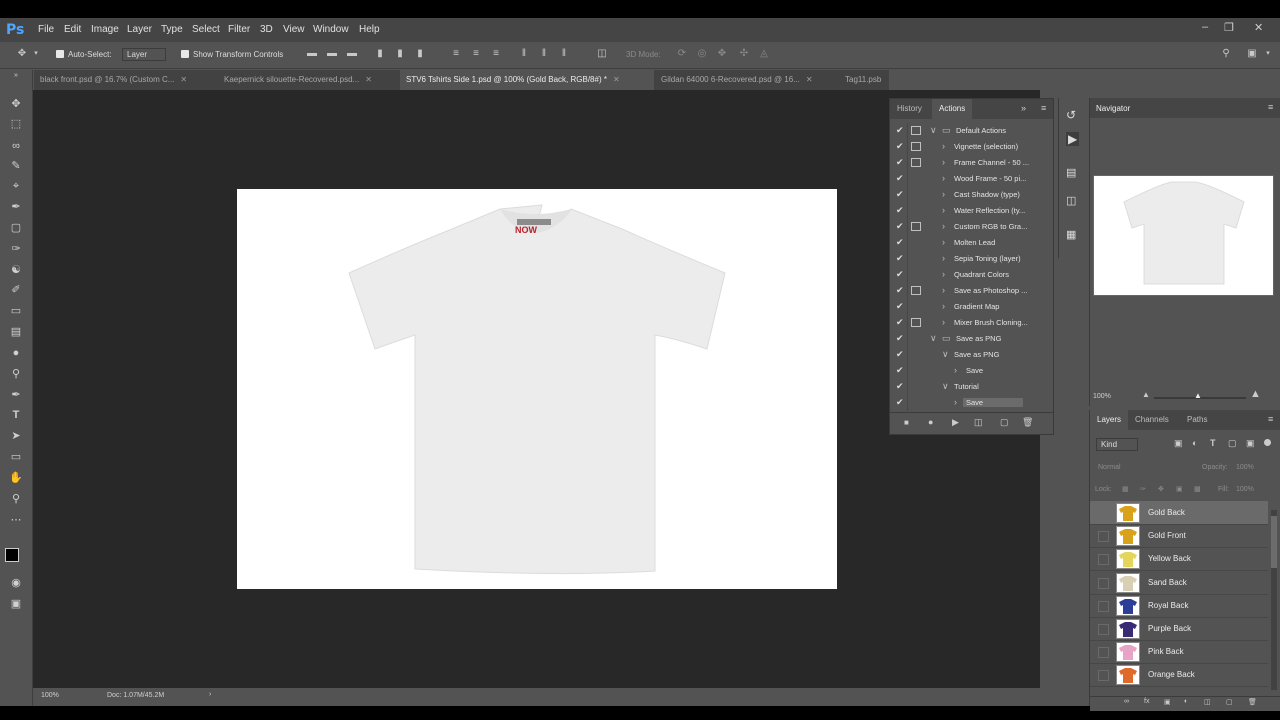 The image size is (1280, 720). I want to click on menu-image: Image, so click(105, 29).